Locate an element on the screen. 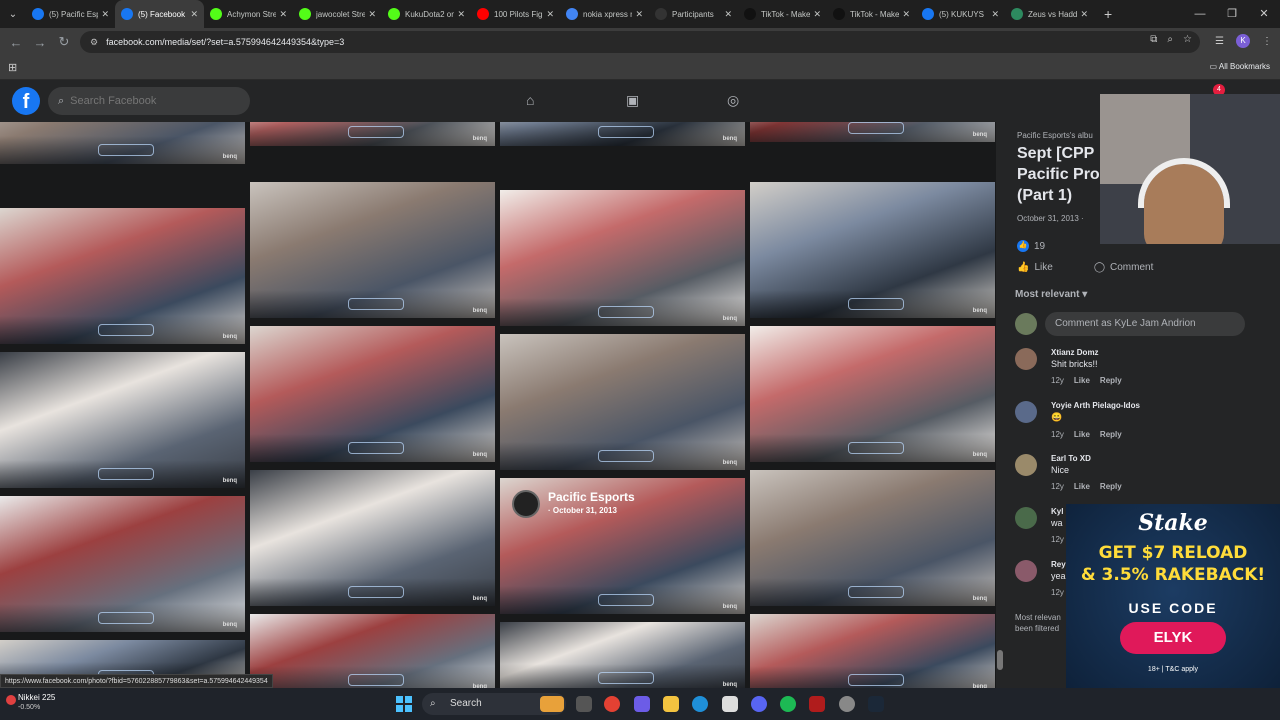 Image resolution: width=1280 pixels, height=720 pixels. album-owner-link: Pacific Esports's albu is located at coordinates (1055, 135).